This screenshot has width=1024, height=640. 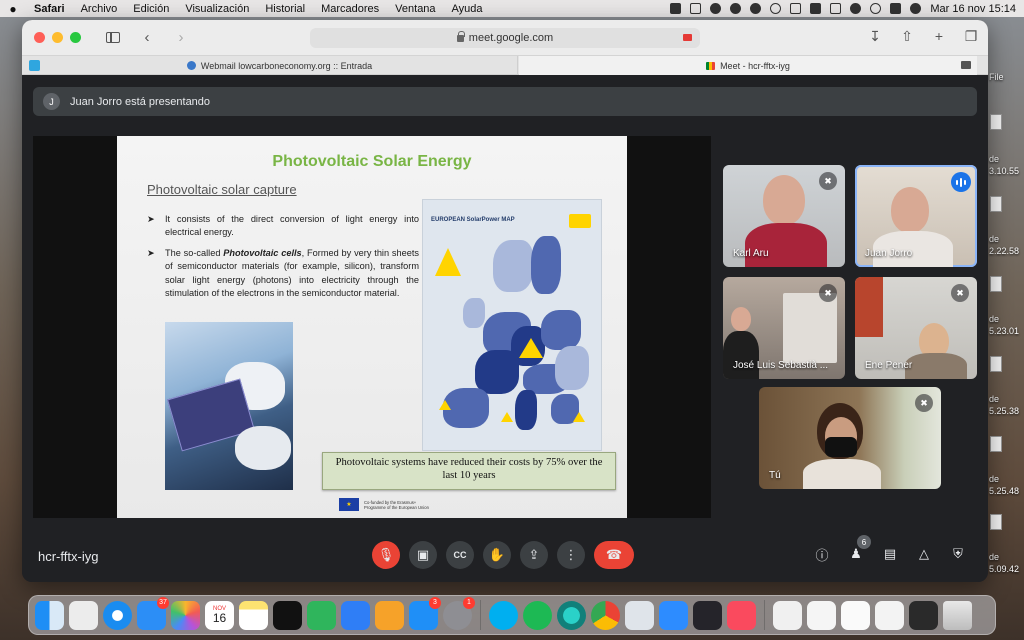 I want to click on tab-overview-icon: ❐, so click(x=971, y=36).